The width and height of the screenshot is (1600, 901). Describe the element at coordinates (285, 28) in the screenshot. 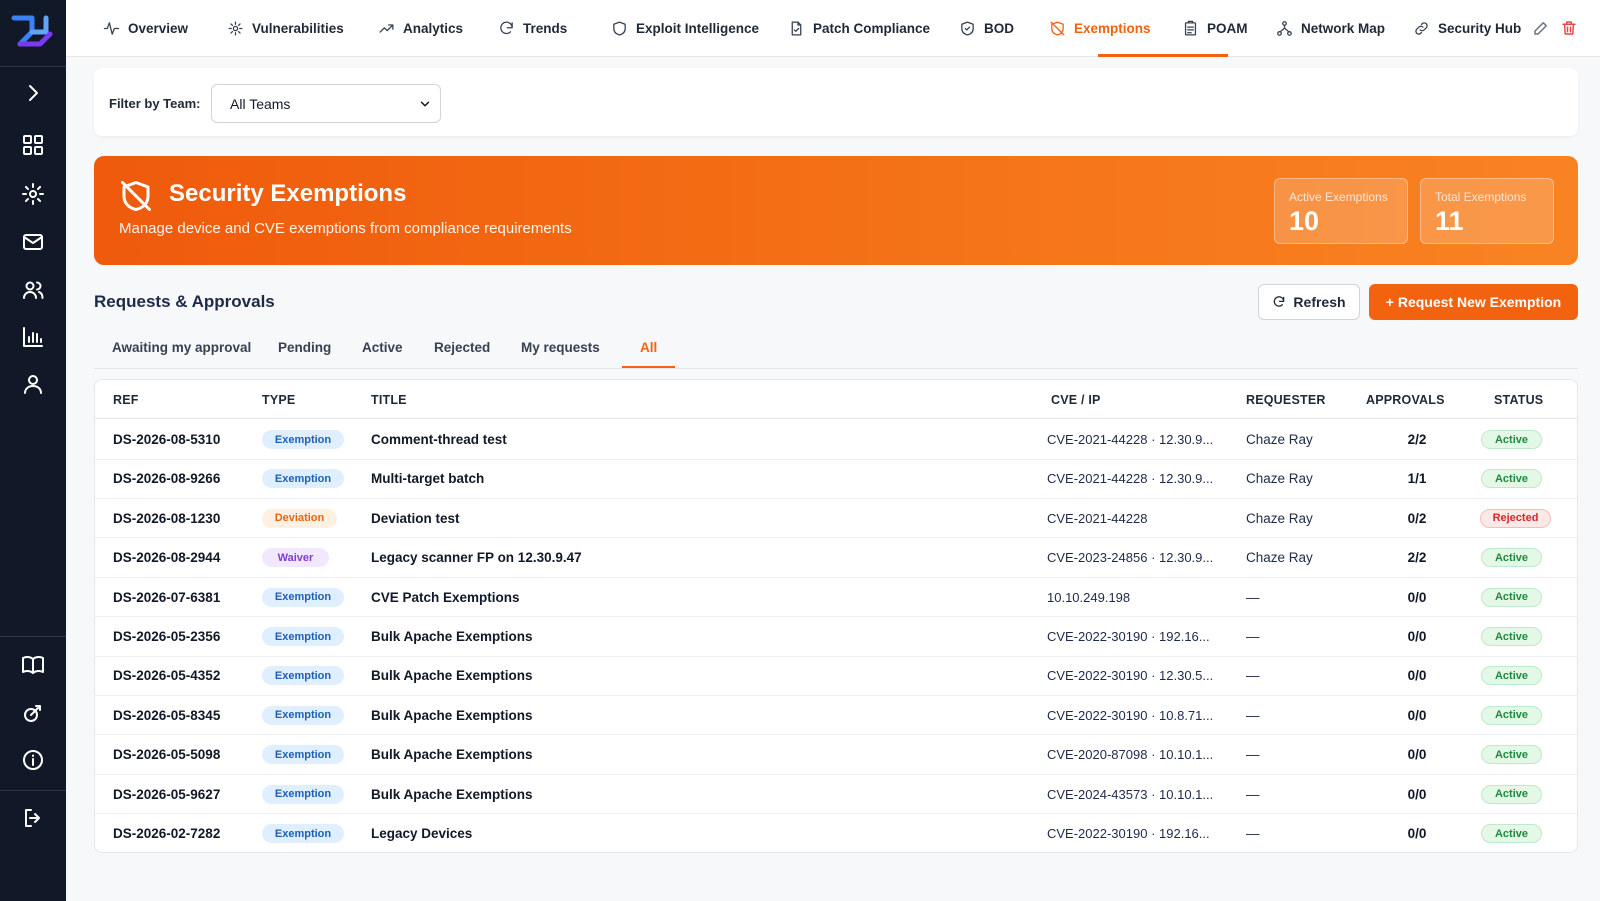

I see `tab-vulnerabilities: Vulnerabilities` at that location.